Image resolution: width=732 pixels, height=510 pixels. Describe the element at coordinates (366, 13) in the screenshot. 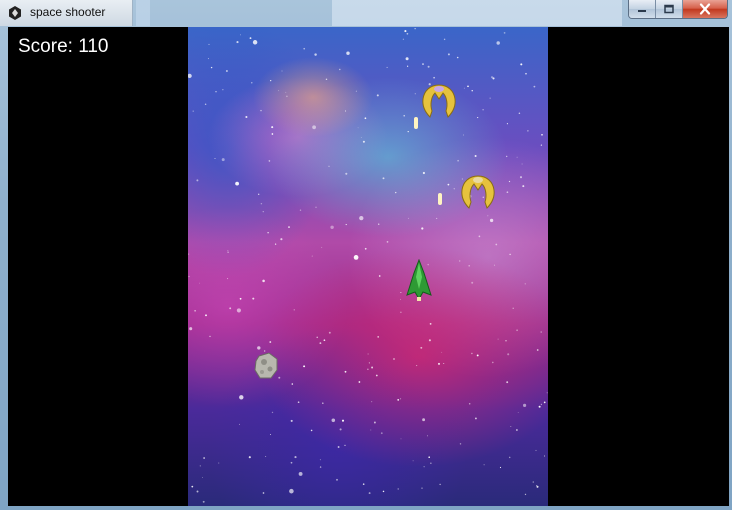

I see `title-bar: space shooter` at that location.